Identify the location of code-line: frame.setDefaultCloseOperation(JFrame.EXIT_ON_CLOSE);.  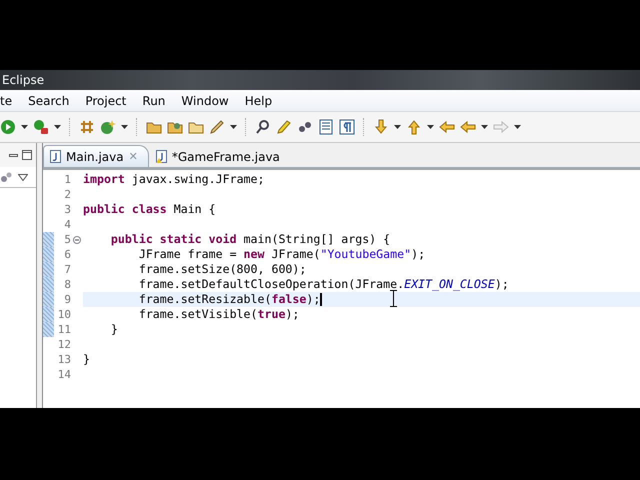
(323, 284).